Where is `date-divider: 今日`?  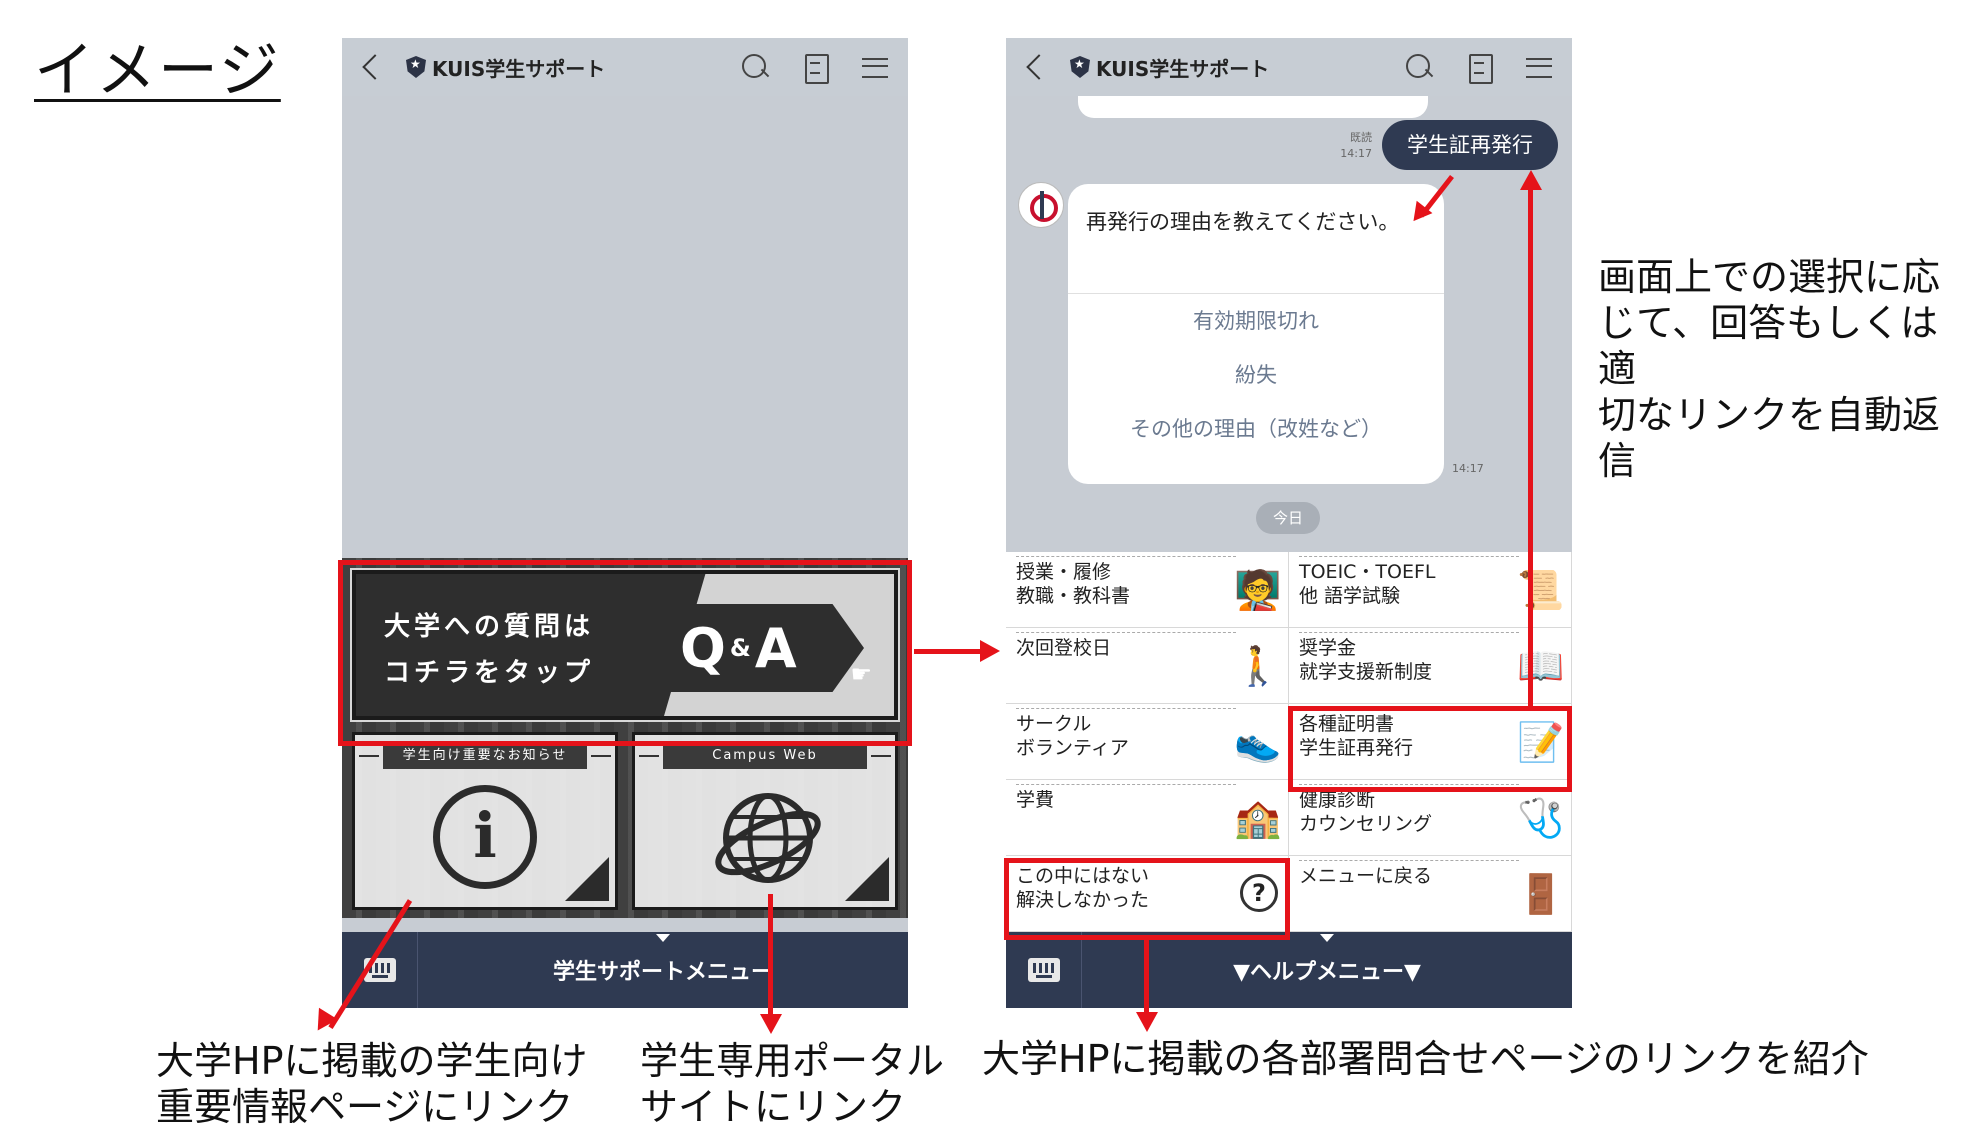
date-divider: 今日 is located at coordinates (1288, 518).